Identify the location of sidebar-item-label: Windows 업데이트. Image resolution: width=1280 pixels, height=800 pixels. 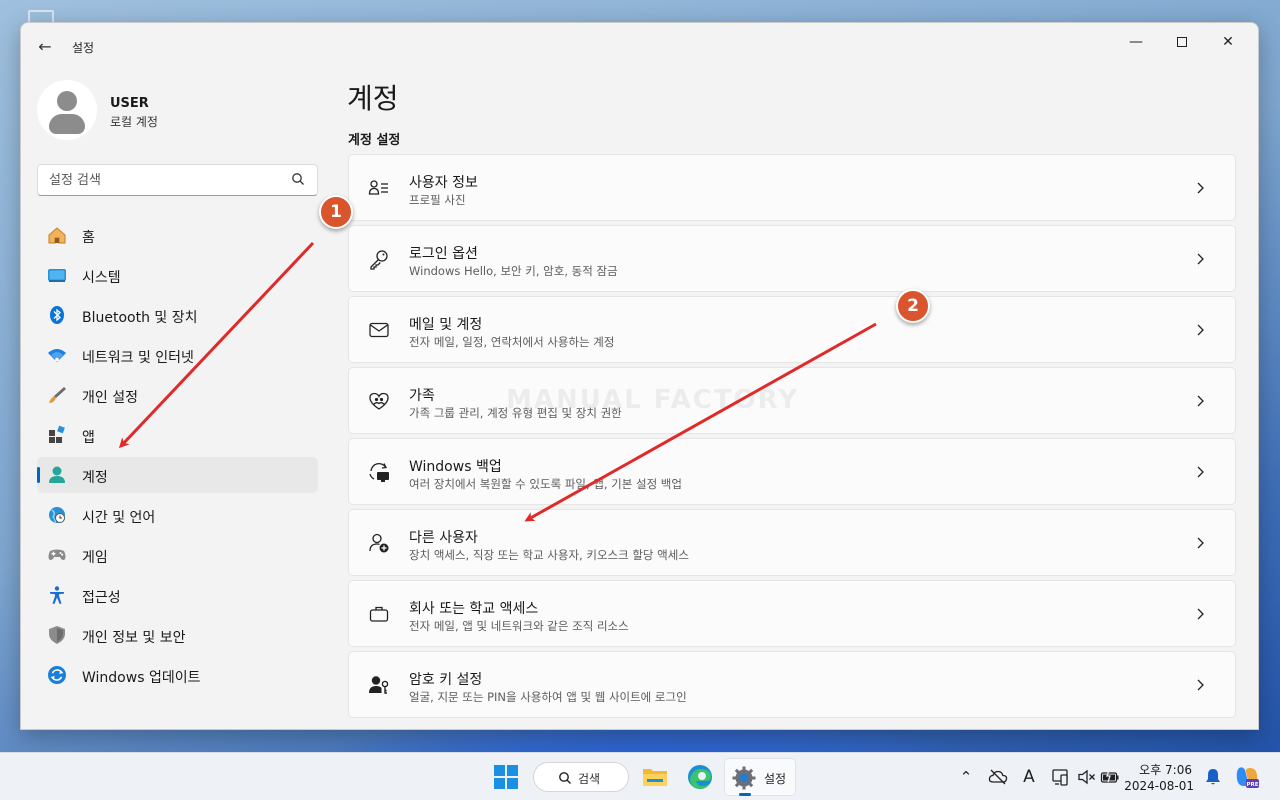
(141, 678).